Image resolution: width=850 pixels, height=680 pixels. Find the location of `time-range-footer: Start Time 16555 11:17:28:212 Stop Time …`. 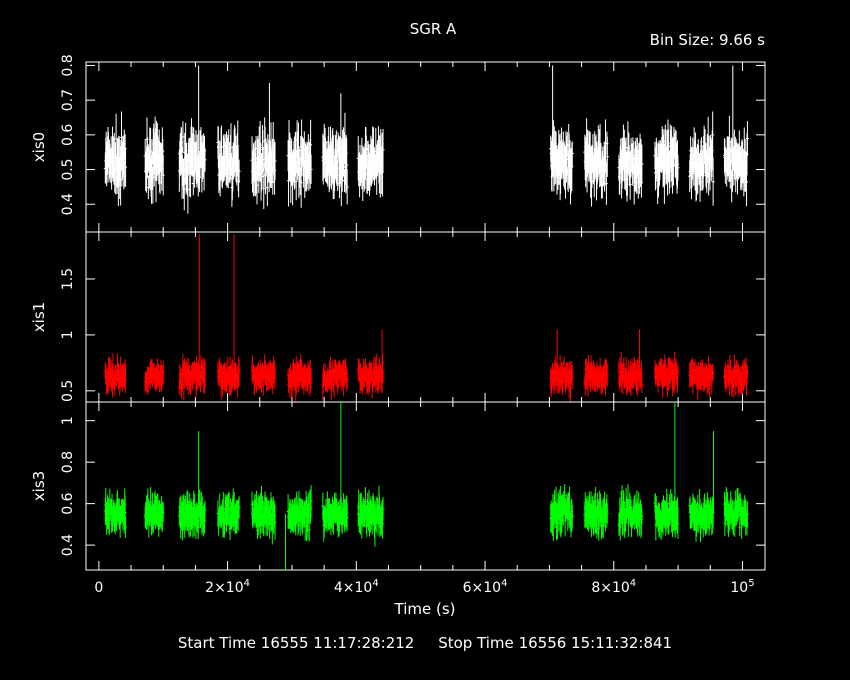

time-range-footer: Start Time 16555 11:17:28:212 Stop Time … is located at coordinates (425, 643).